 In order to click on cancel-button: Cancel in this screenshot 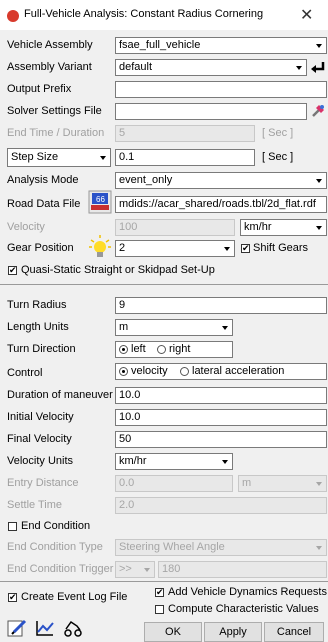, I will do `click(294, 632)`.